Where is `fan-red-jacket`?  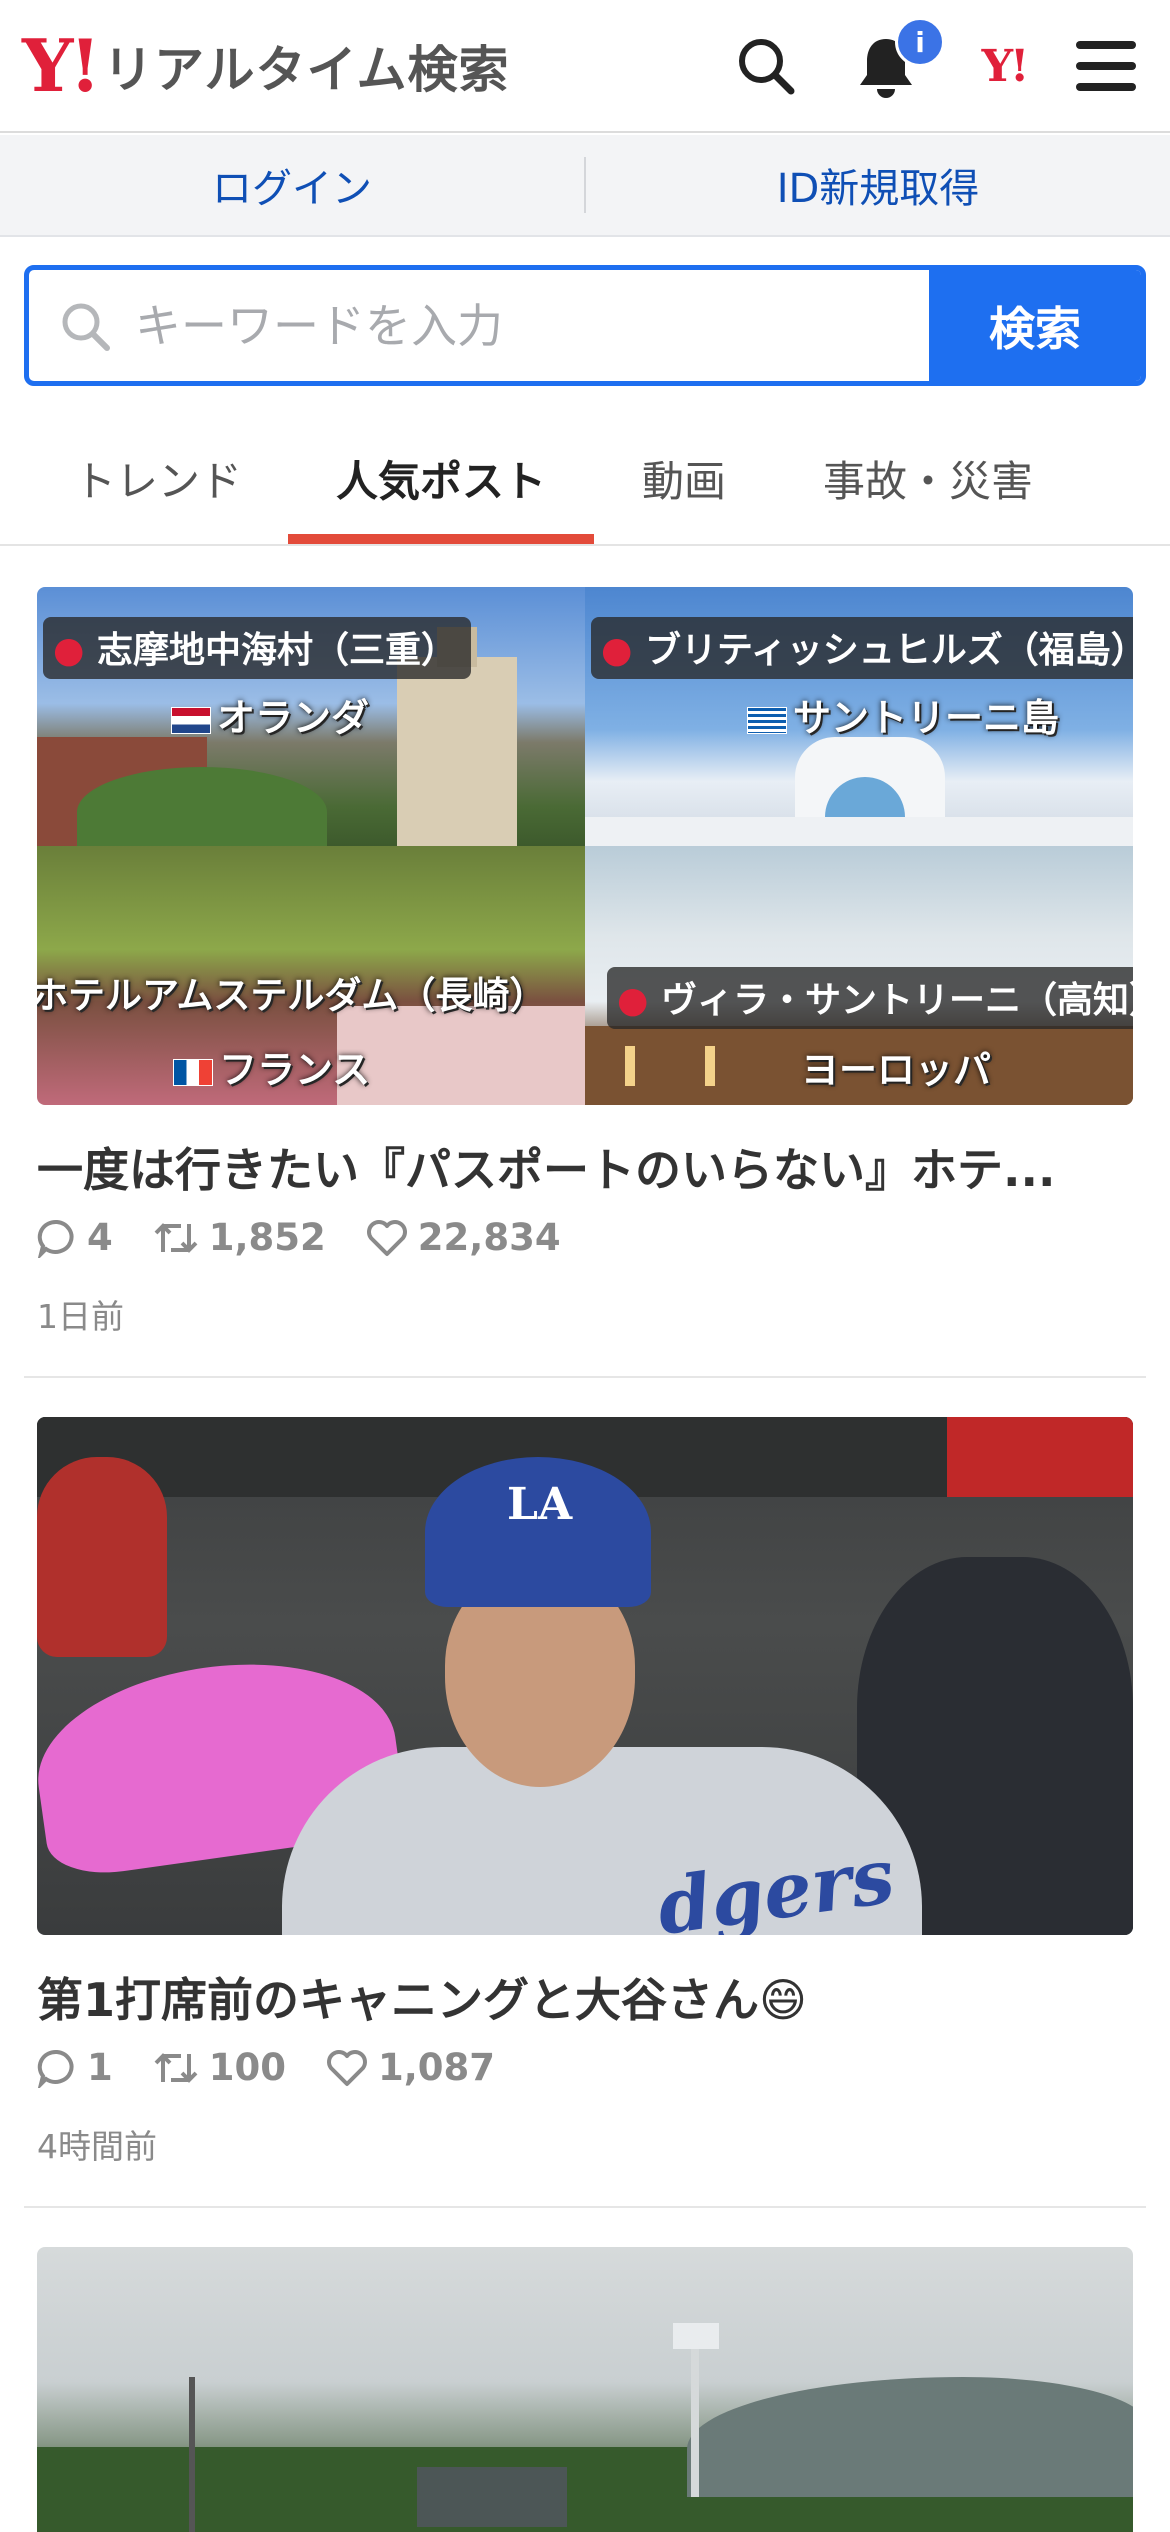 fan-red-jacket is located at coordinates (102, 1557).